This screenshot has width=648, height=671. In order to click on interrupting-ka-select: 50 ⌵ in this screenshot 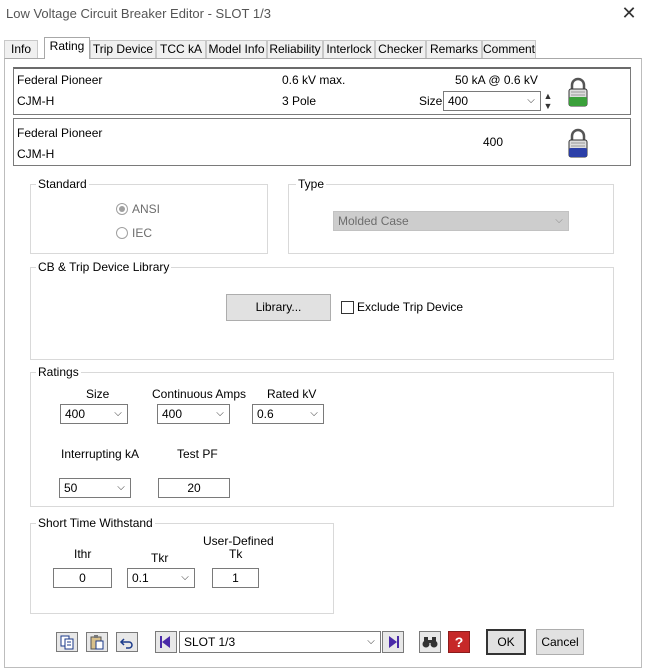, I will do `click(95, 488)`.